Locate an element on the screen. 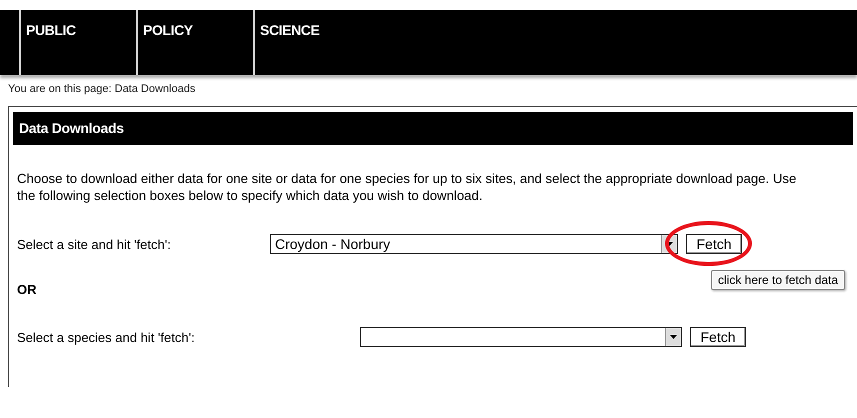  dropdown-field is located at coordinates (521, 337).